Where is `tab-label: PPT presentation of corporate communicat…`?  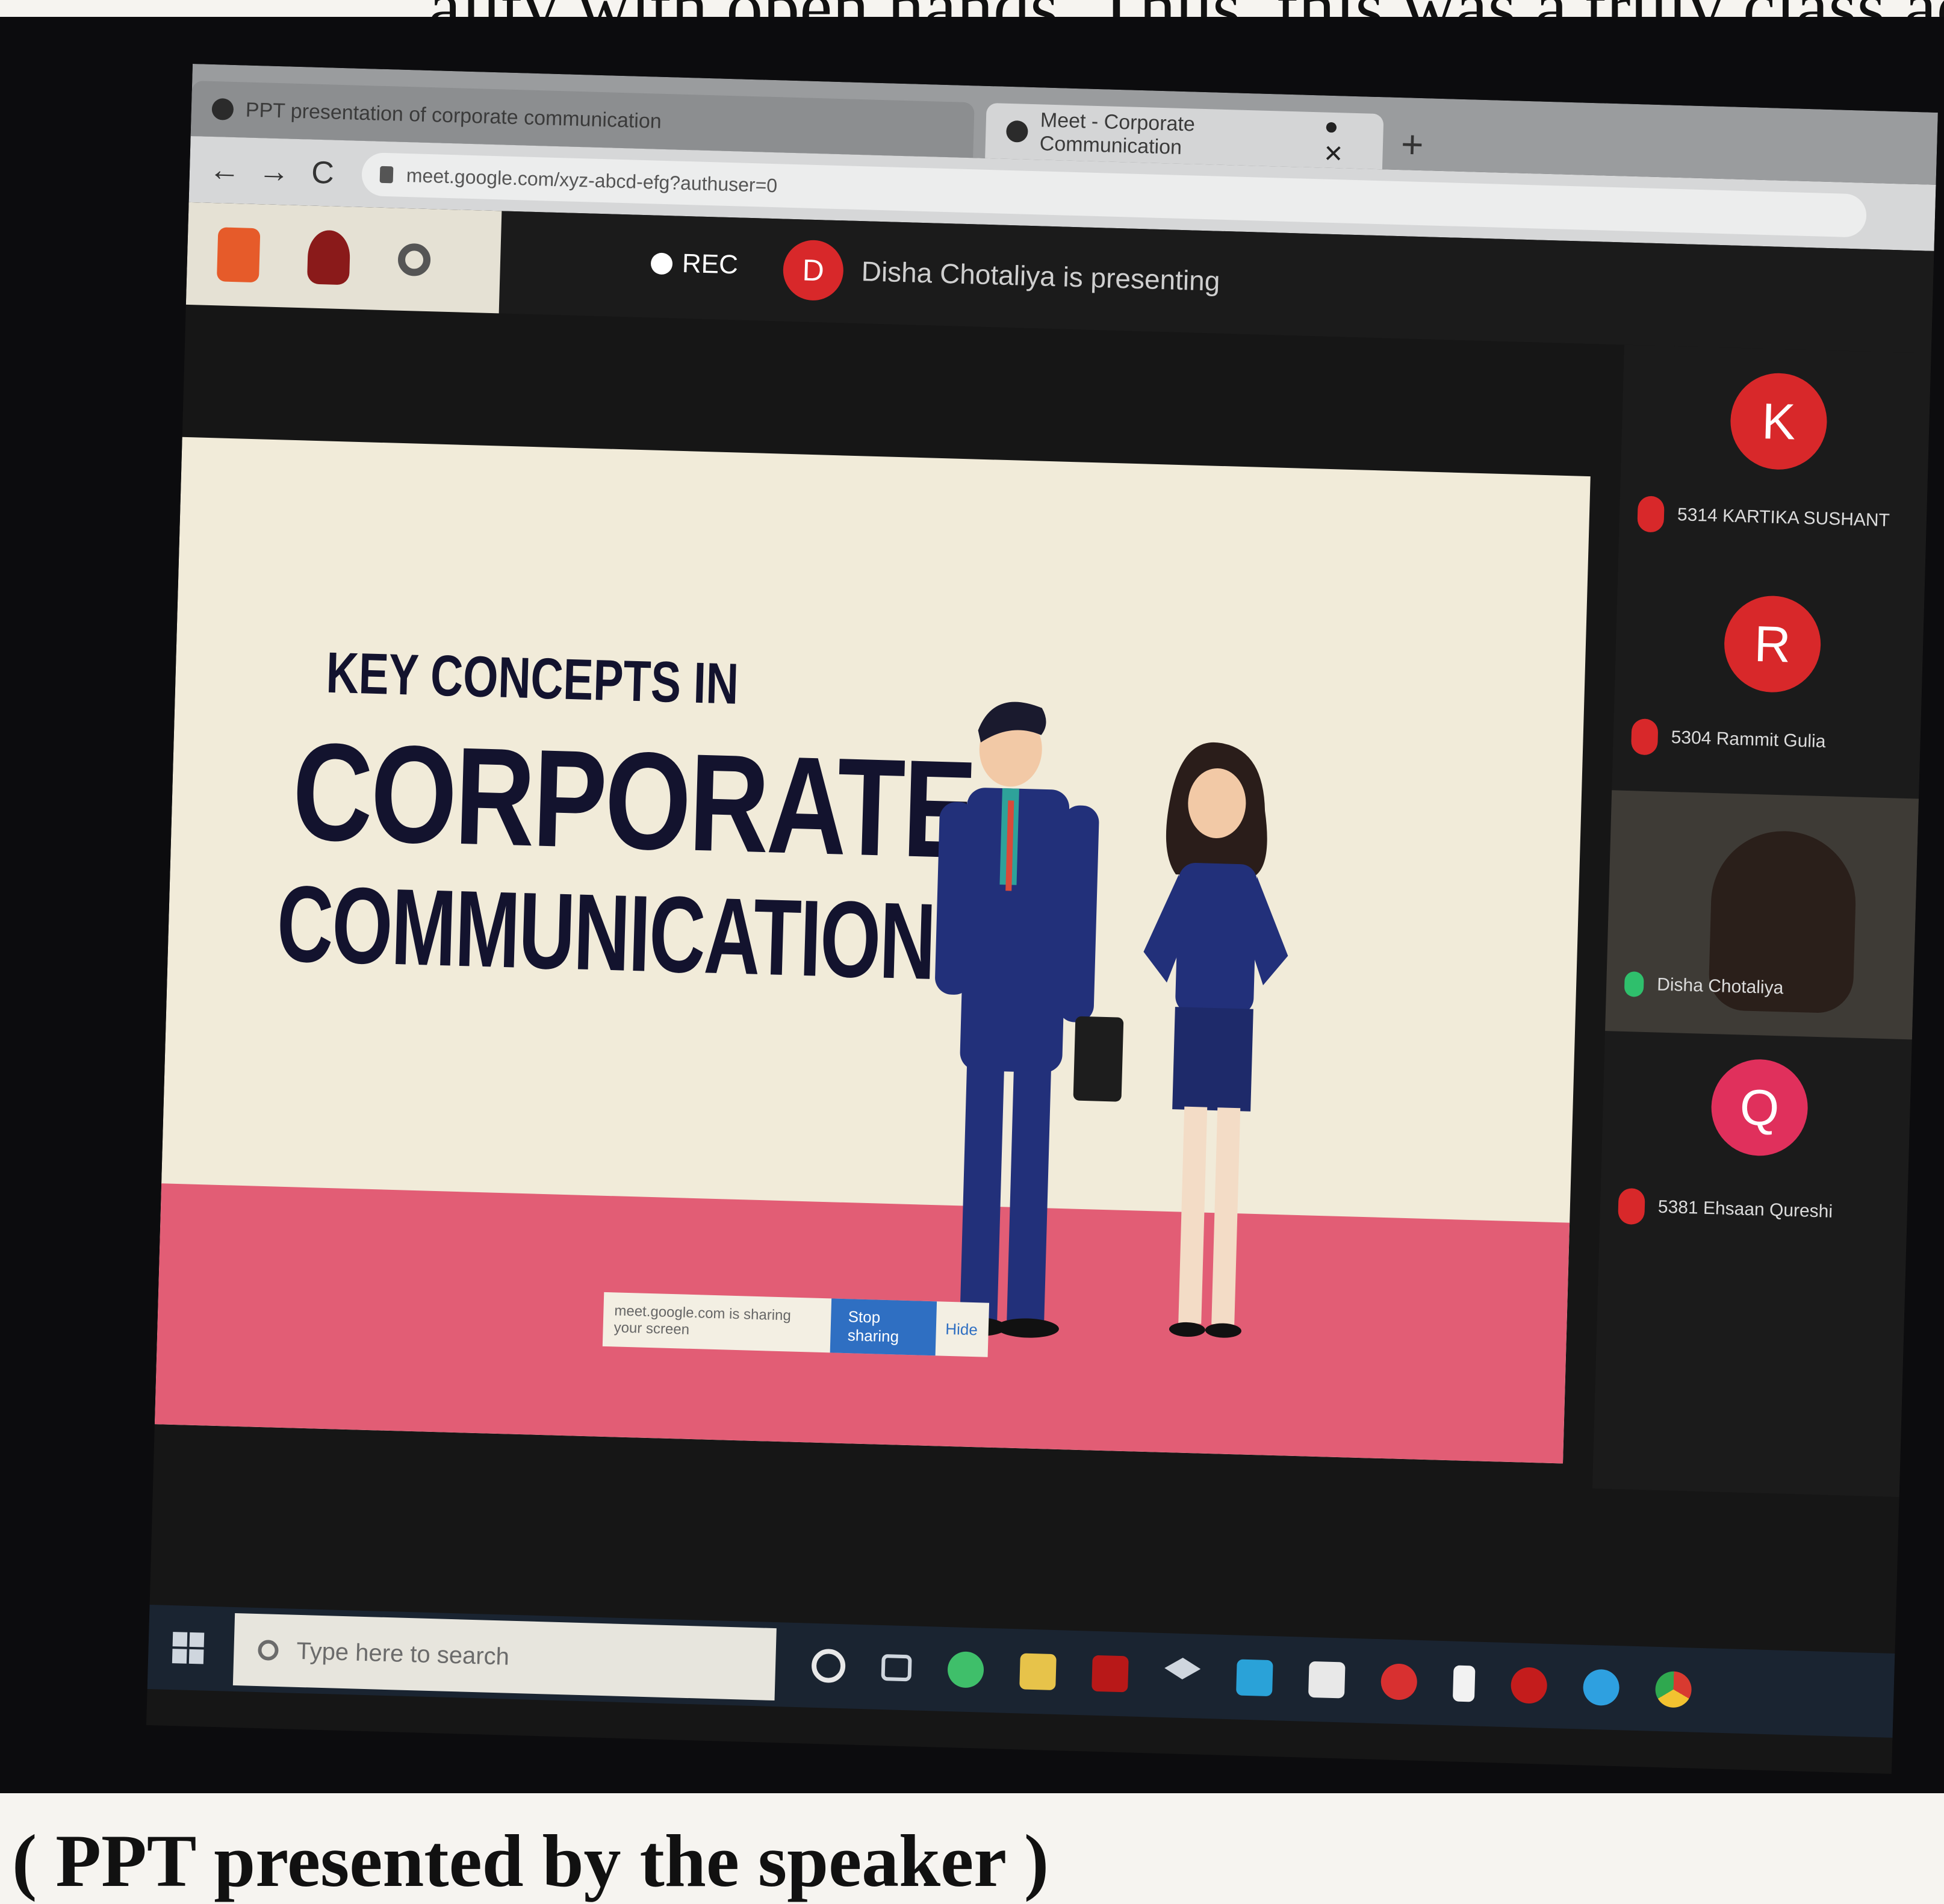
tab-label: PPT presentation of corporate communicat… is located at coordinates (453, 115).